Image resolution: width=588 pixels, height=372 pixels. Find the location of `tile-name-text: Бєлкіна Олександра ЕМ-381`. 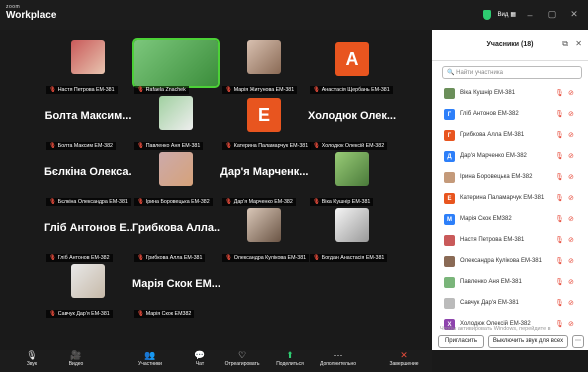

tile-name-text: Бєлкіна Олександра ЕМ-381 is located at coordinates (92, 202).